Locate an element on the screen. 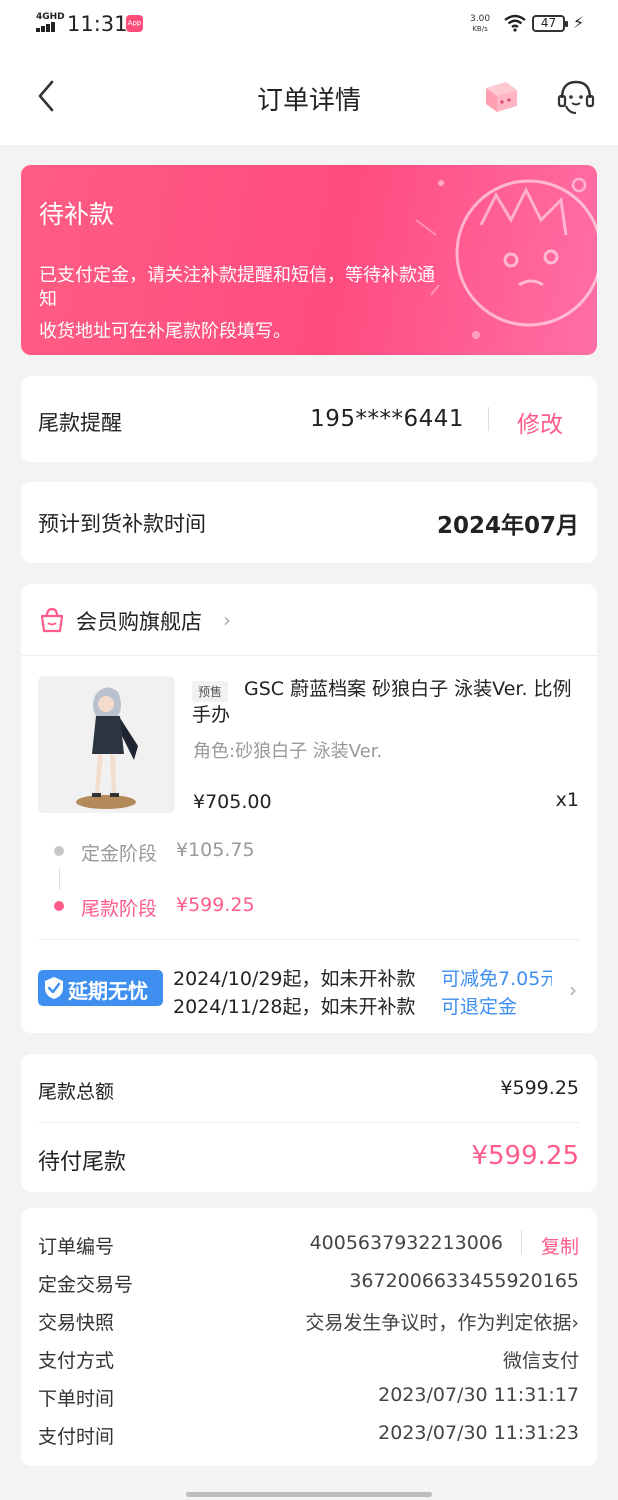 The width and height of the screenshot is (618, 1500). snapshot-link: 交易发生争议时，作为判定依据› is located at coordinates (442, 1321).